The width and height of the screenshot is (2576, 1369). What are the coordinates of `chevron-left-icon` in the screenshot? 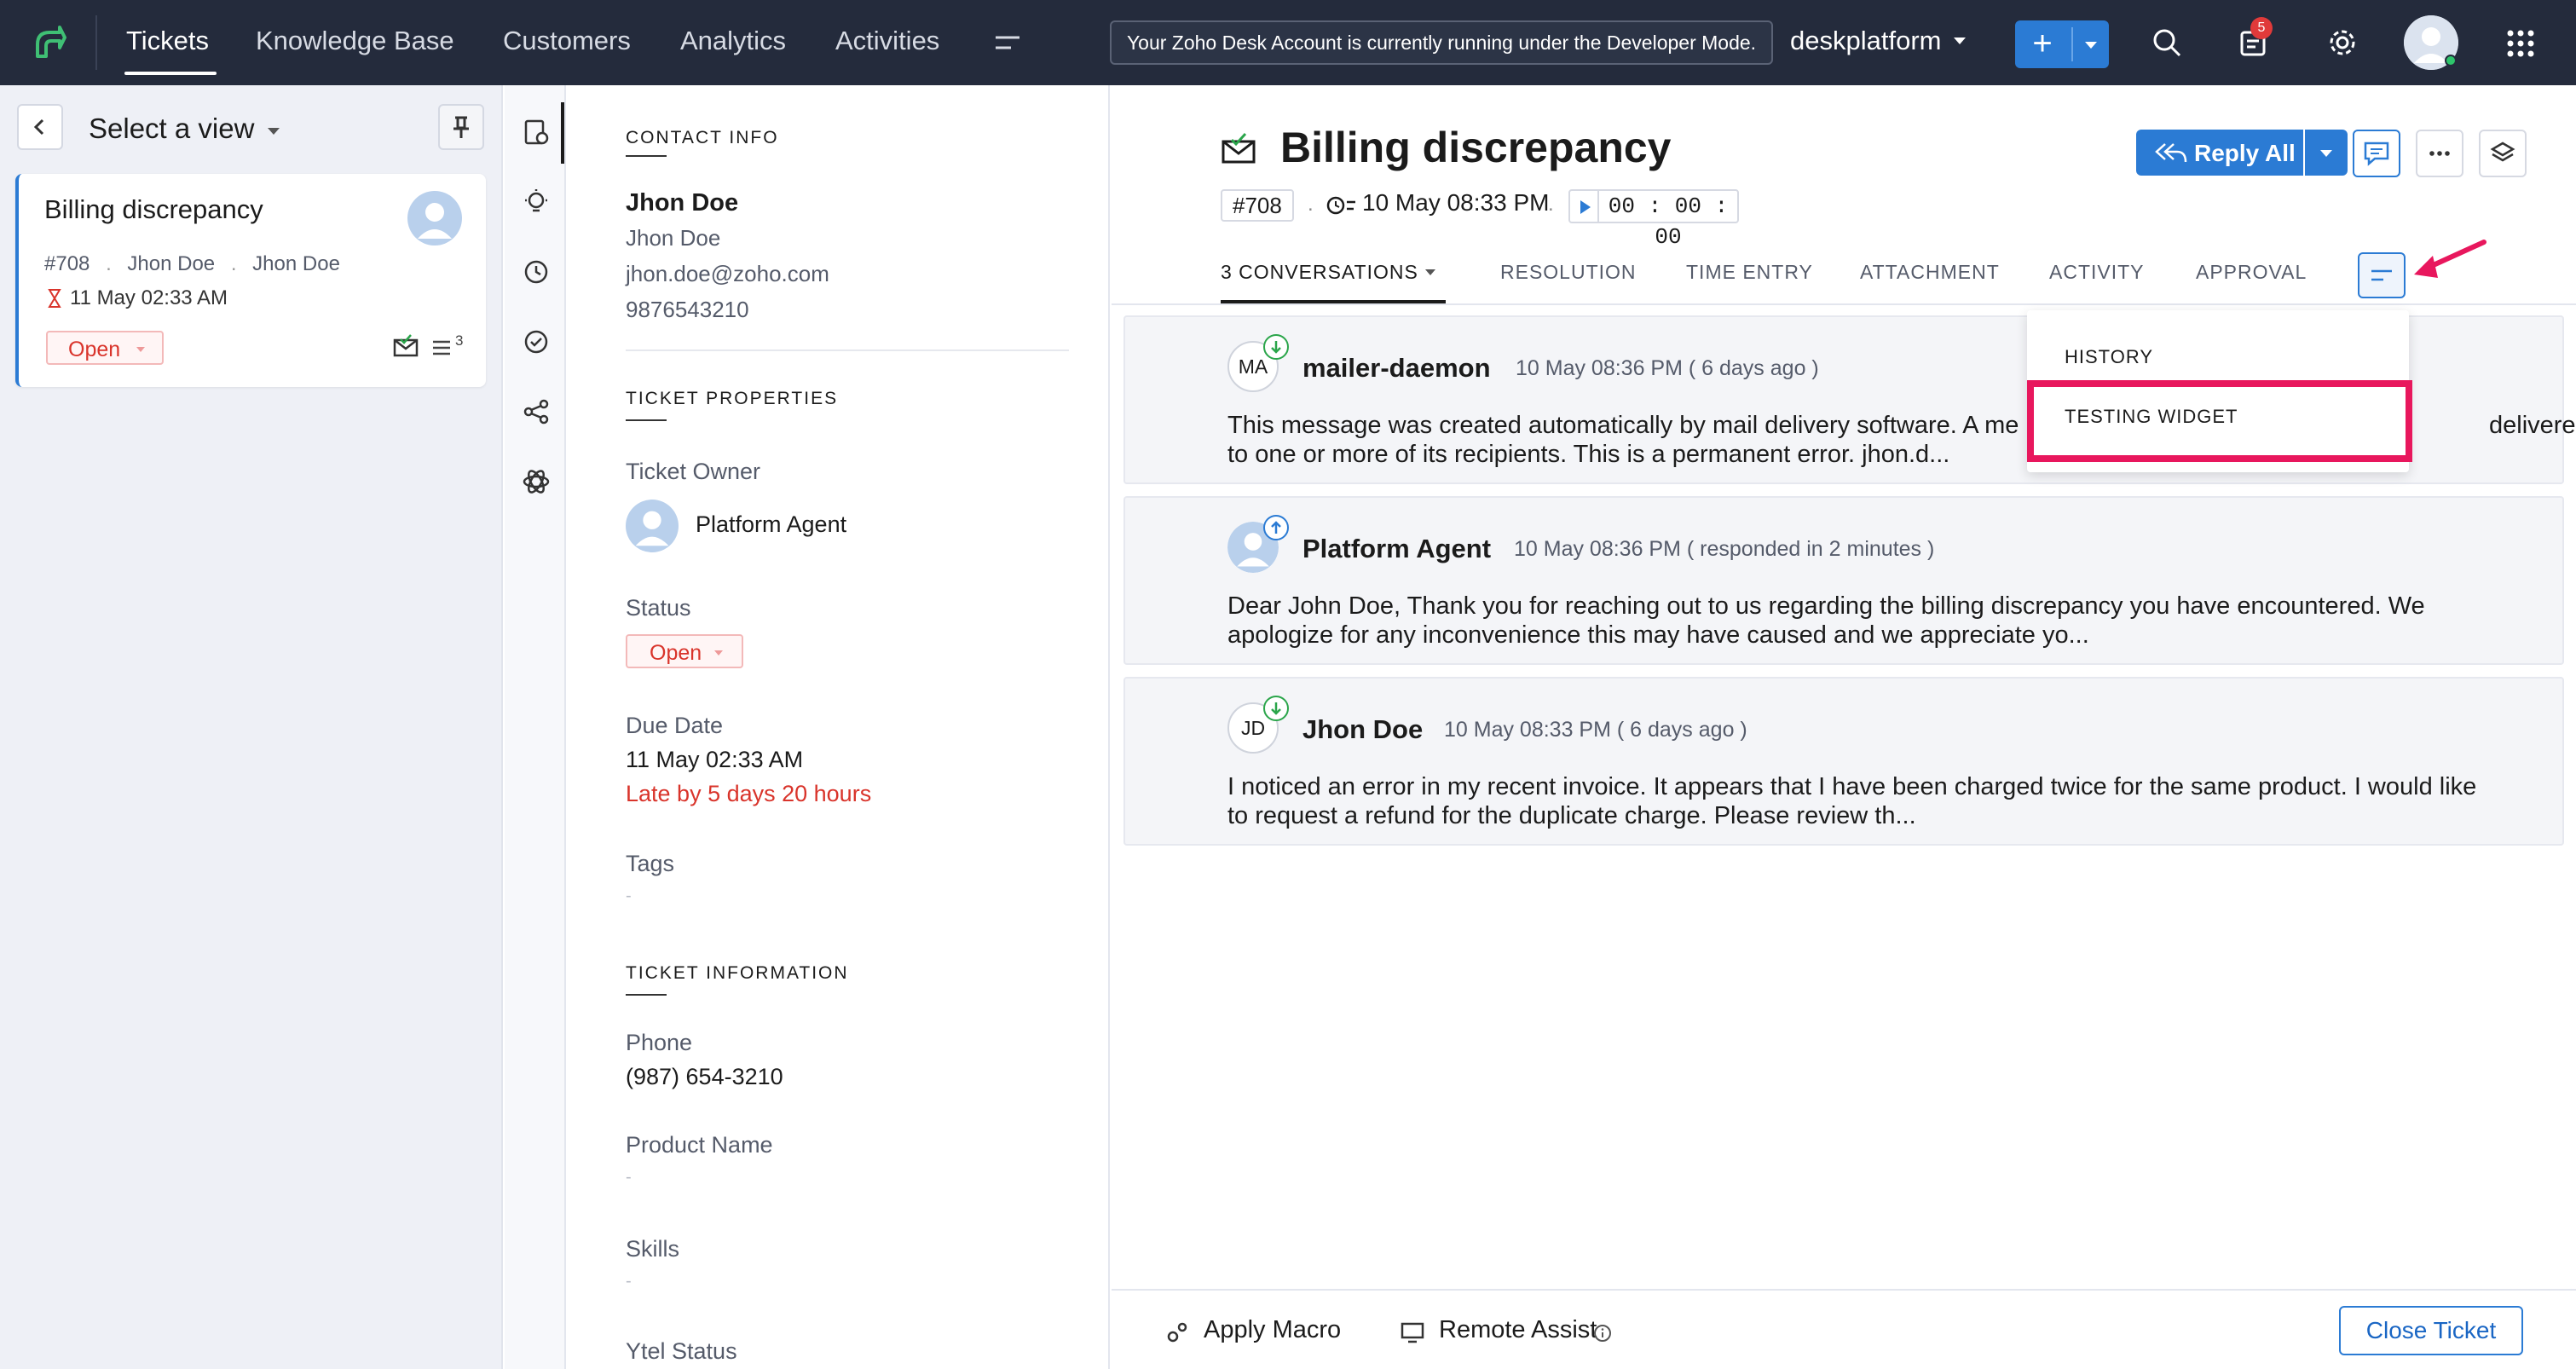 It's located at (38, 127).